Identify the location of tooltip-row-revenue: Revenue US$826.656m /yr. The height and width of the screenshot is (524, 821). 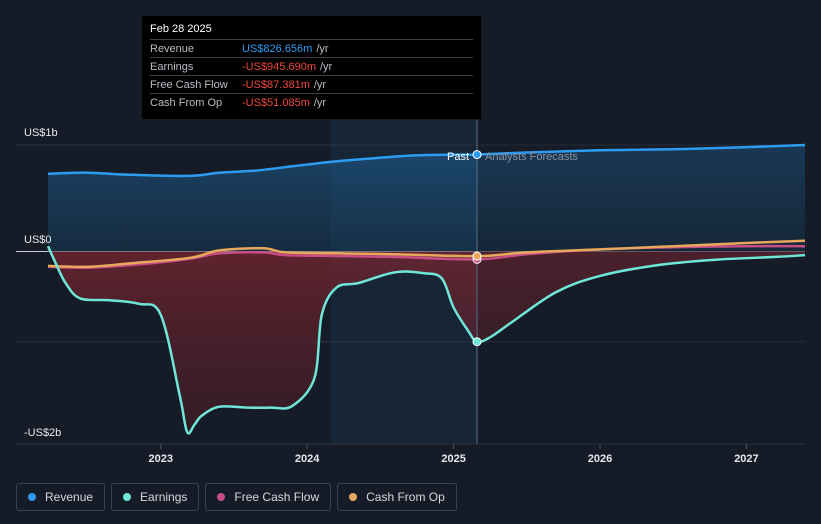
(311, 48).